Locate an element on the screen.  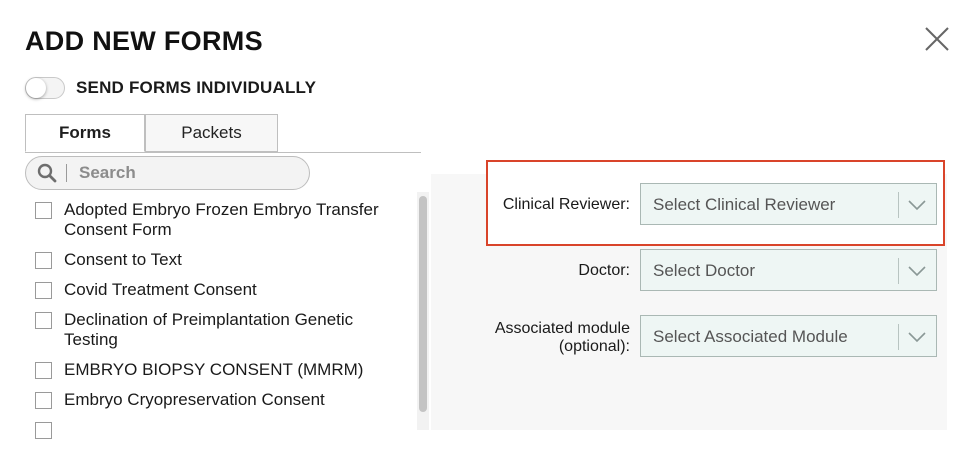
form-list-scrollbar is located at coordinates (423, 311).